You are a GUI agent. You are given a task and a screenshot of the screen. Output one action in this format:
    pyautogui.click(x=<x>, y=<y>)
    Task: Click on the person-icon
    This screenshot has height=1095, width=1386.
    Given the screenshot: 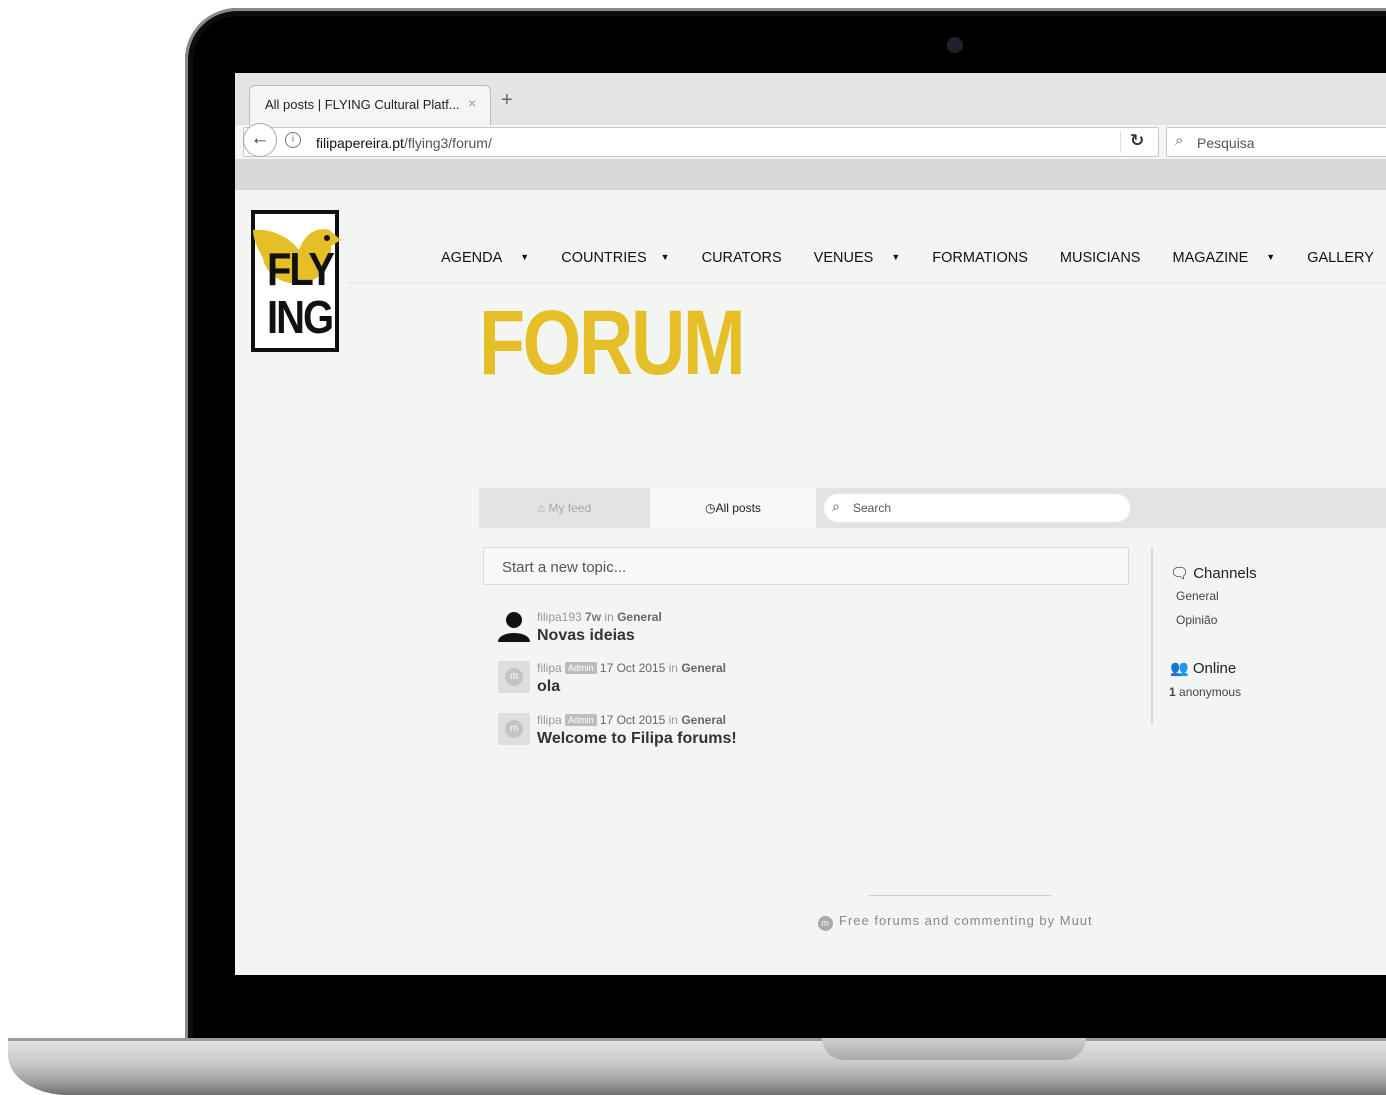 What is the action you would take?
    pyautogui.click(x=514, y=627)
    